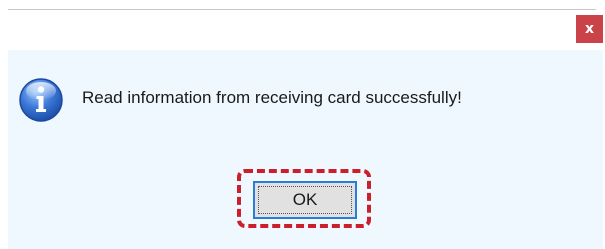 This screenshot has width=605, height=249. I want to click on info-icon, so click(41, 100).